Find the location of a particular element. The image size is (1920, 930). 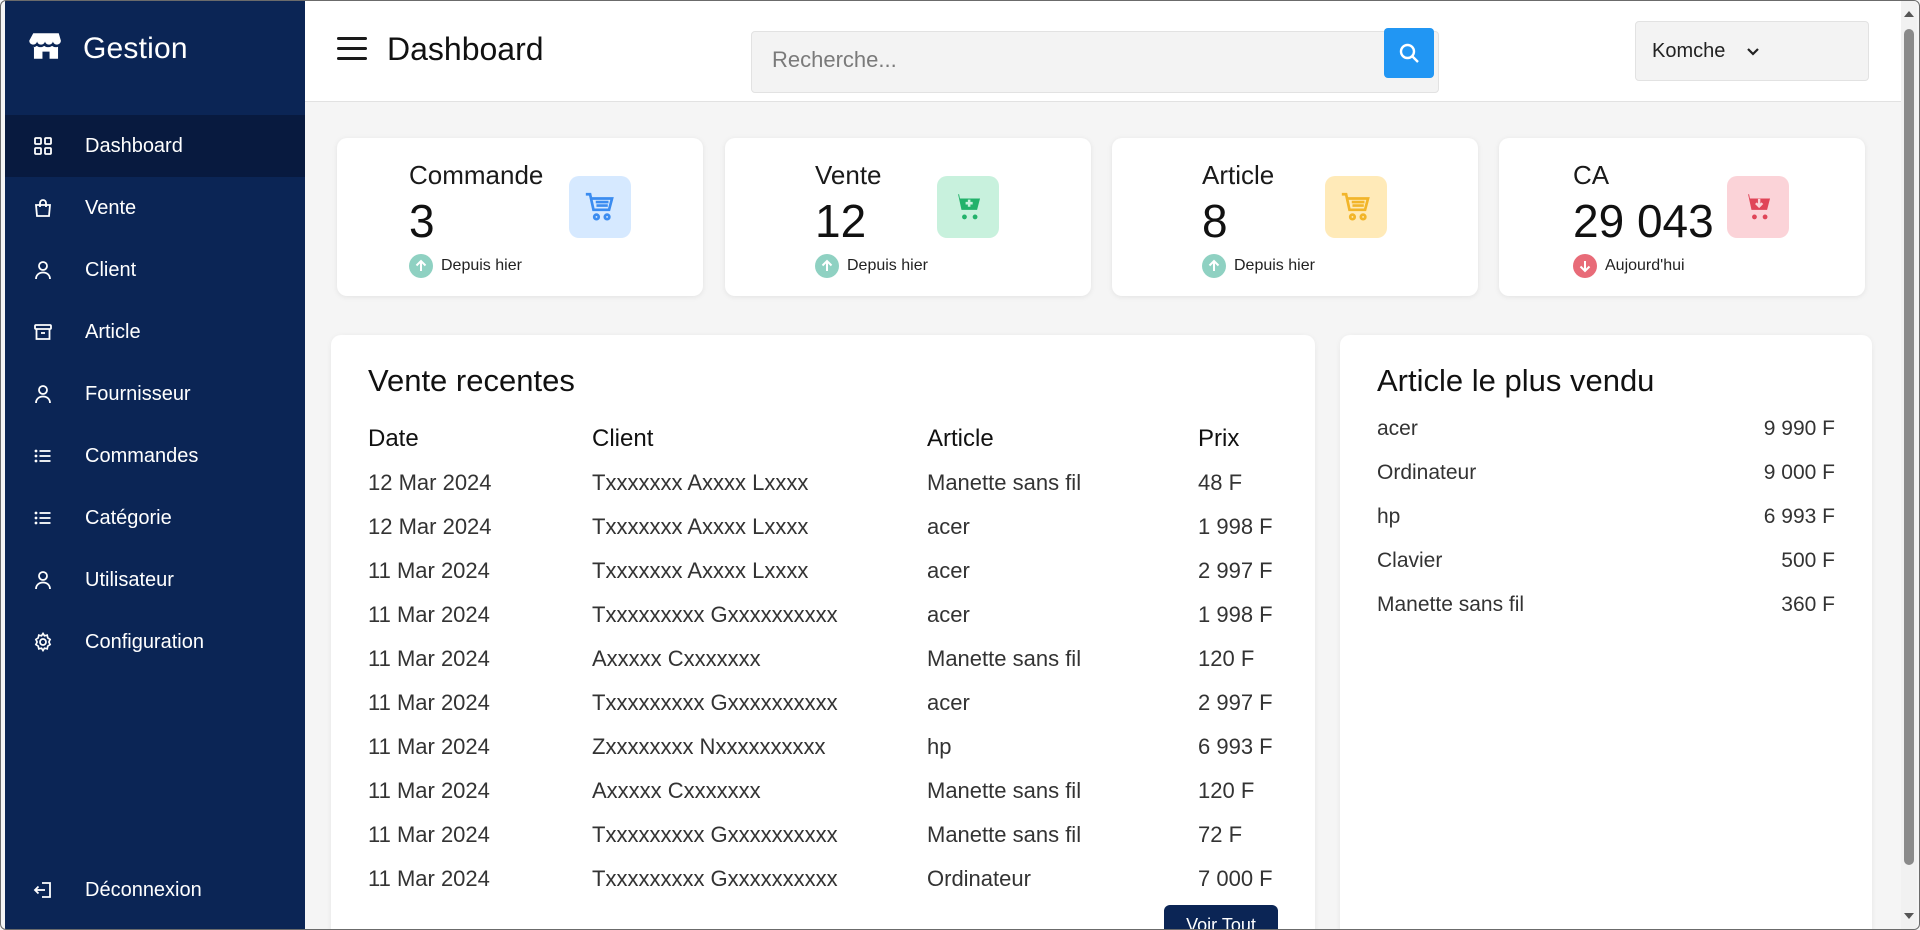

sidebar-item-label: Commandes is located at coordinates (142, 455).